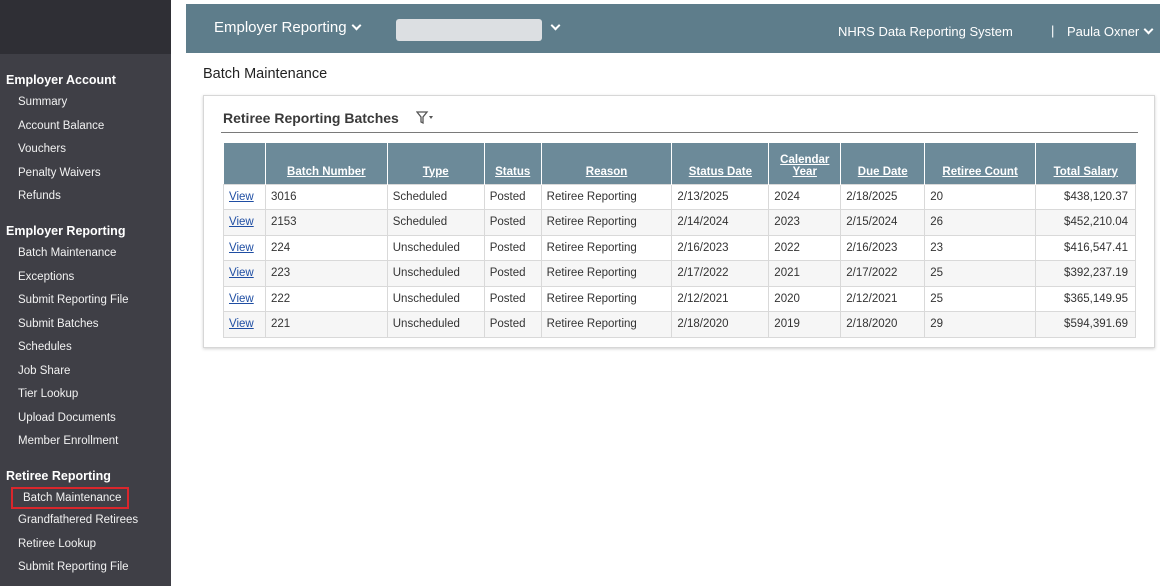 Image resolution: width=1160 pixels, height=586 pixels. Describe the element at coordinates (58, 476) in the screenshot. I see `sidebar-heading-retiree-reporting: Retiree Reporting` at that location.